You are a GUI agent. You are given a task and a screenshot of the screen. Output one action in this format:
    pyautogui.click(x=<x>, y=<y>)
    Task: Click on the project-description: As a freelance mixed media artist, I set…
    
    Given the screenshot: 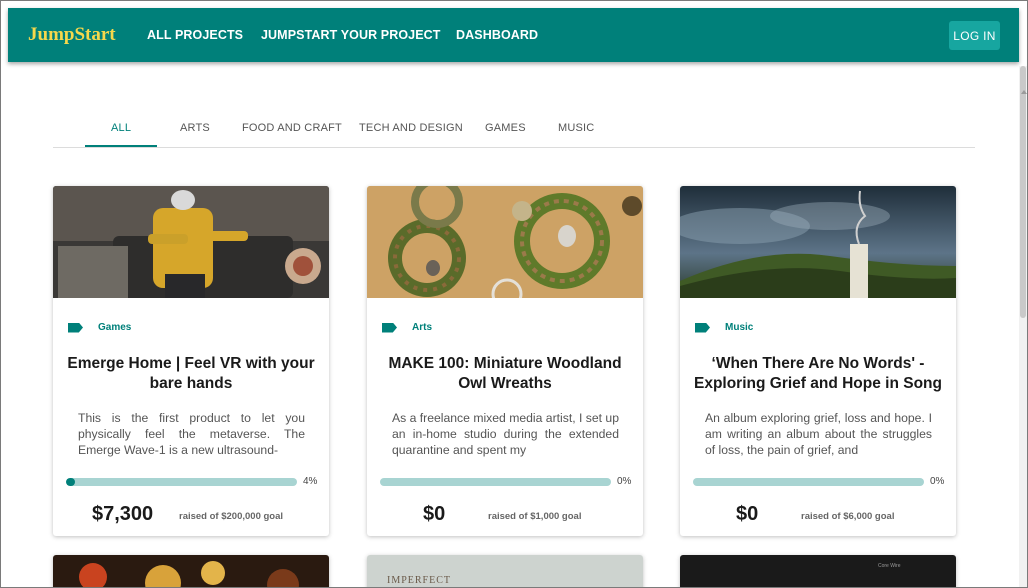 What is the action you would take?
    pyautogui.click(x=505, y=434)
    